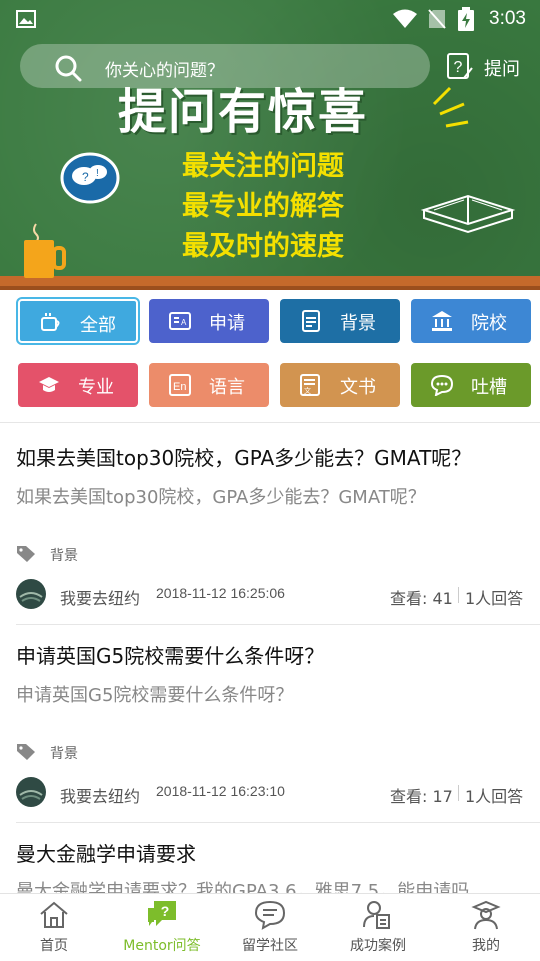 Image resolution: width=540 pixels, height=961 pixels. What do you see at coordinates (489, 387) in the screenshot?
I see `category-label: 吐槽` at bounding box center [489, 387].